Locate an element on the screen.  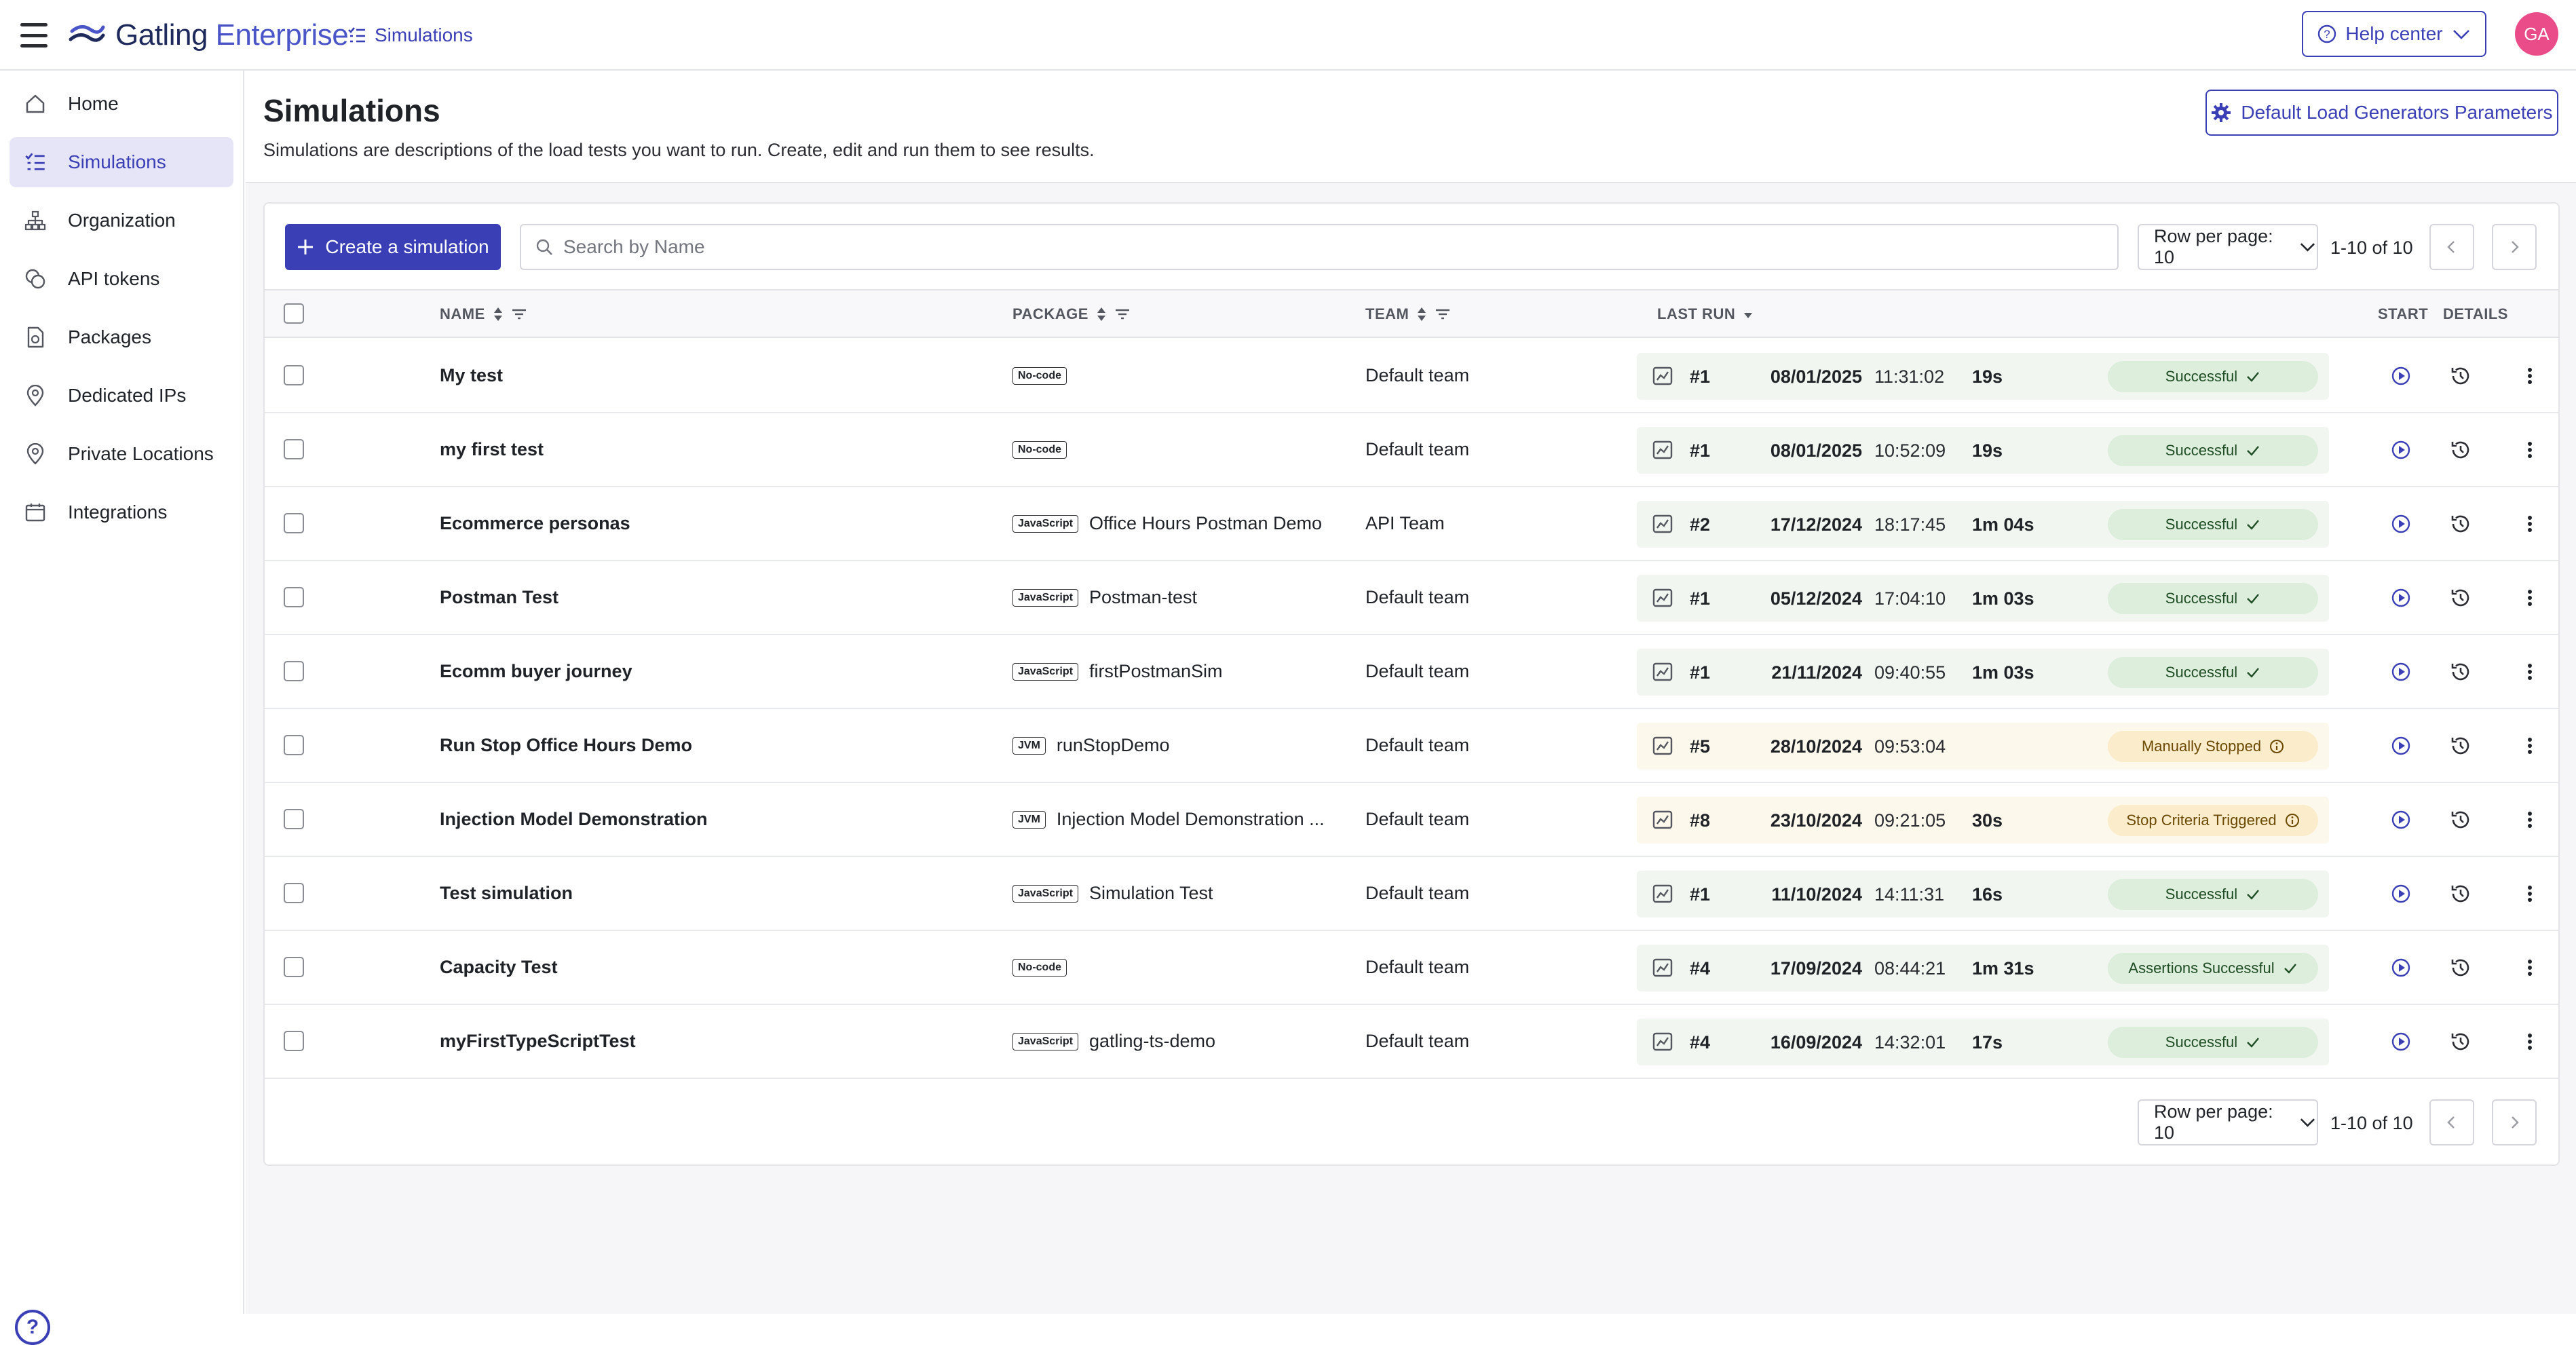
previous-page-button is located at coordinates (2451, 247).